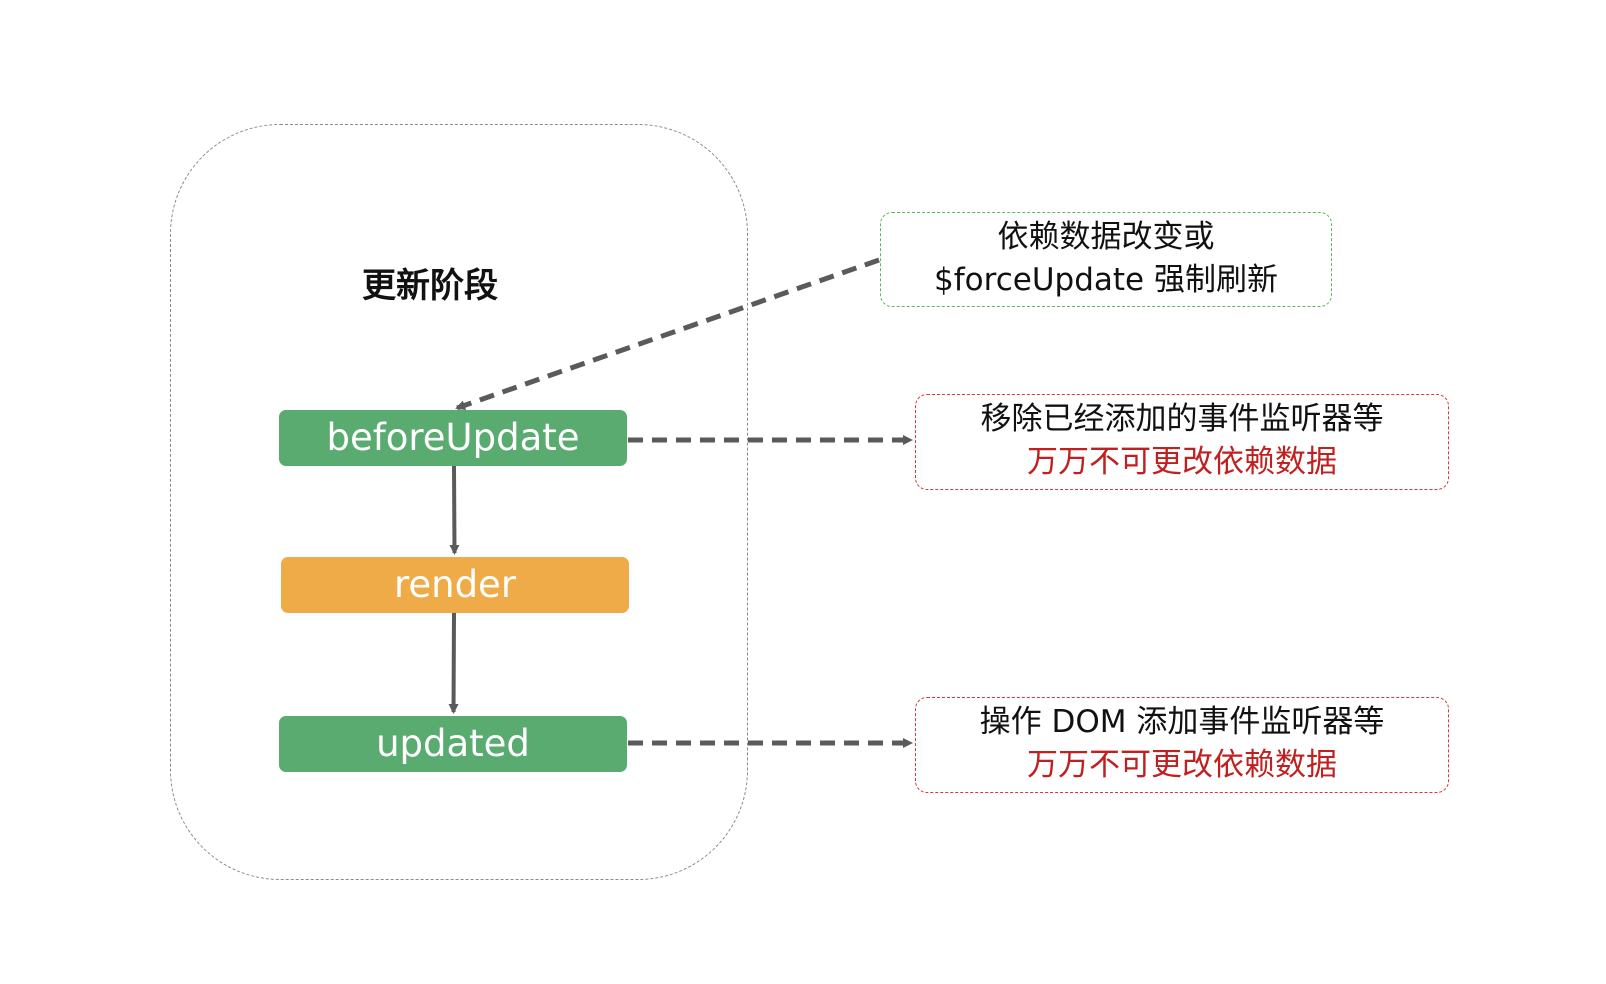 The image size is (1606, 984). Describe the element at coordinates (1182, 462) in the screenshot. I see `before-update-warning: 万万不可更改依赖数据` at that location.